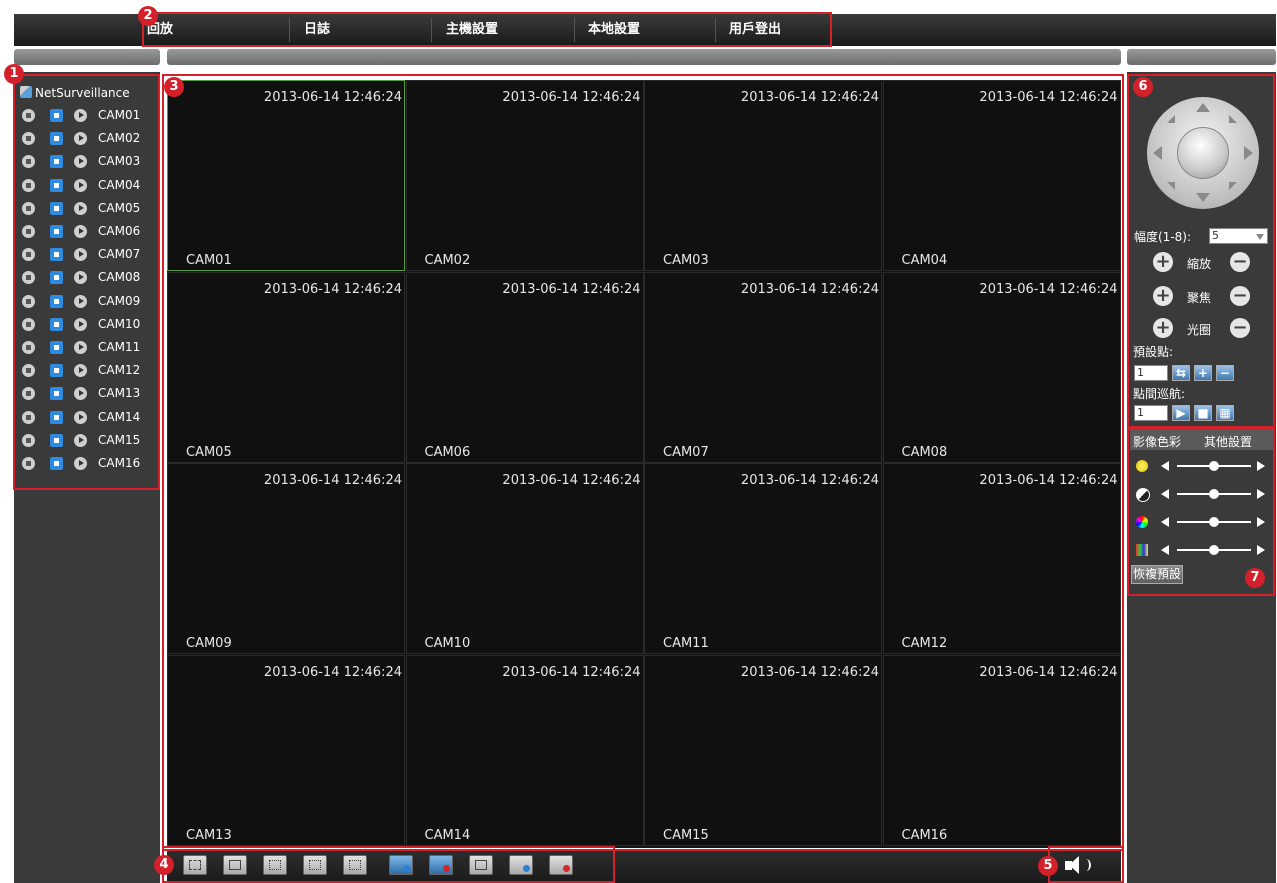 The image size is (1277, 883). What do you see at coordinates (1201, 57) in the screenshot?
I see `right-header-strip` at bounding box center [1201, 57].